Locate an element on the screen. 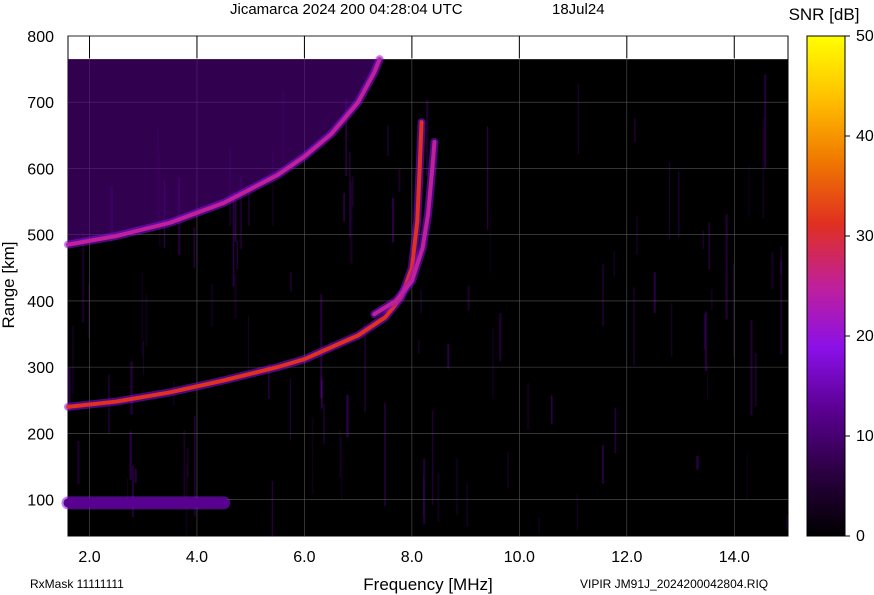 This screenshot has width=874, height=595. x-tick-label: 14.0 is located at coordinates (734, 557).